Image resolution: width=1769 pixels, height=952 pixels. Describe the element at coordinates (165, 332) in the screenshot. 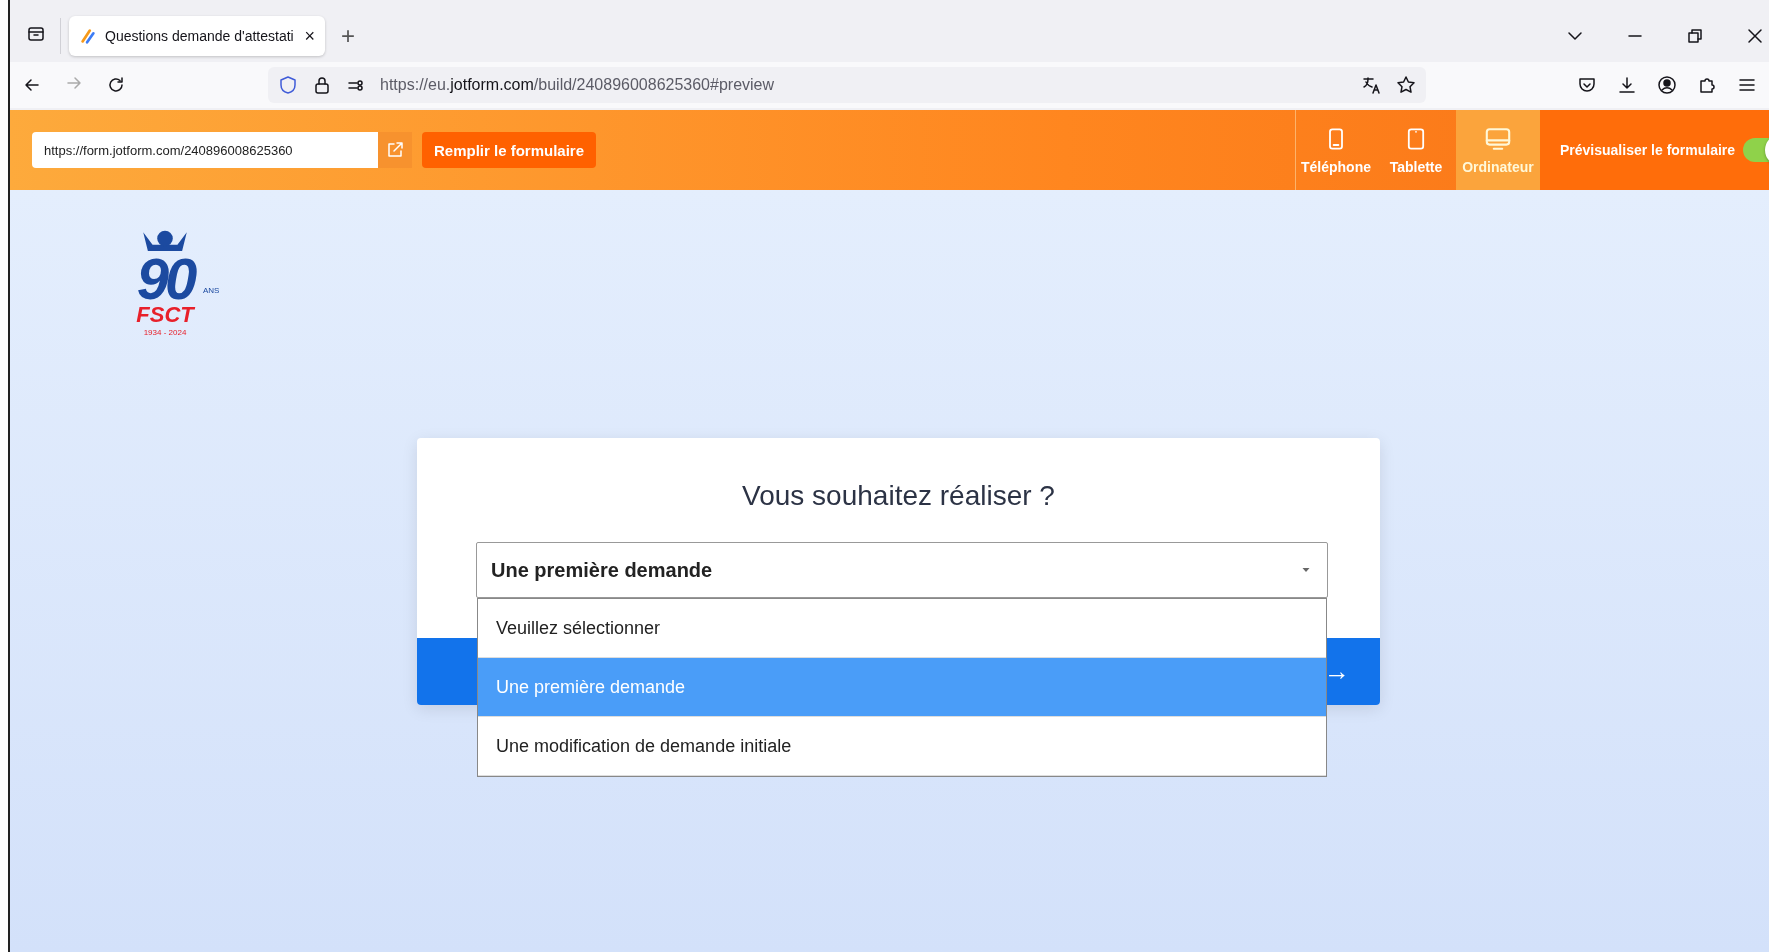

I see `logo-years: 1934 - 2024` at that location.